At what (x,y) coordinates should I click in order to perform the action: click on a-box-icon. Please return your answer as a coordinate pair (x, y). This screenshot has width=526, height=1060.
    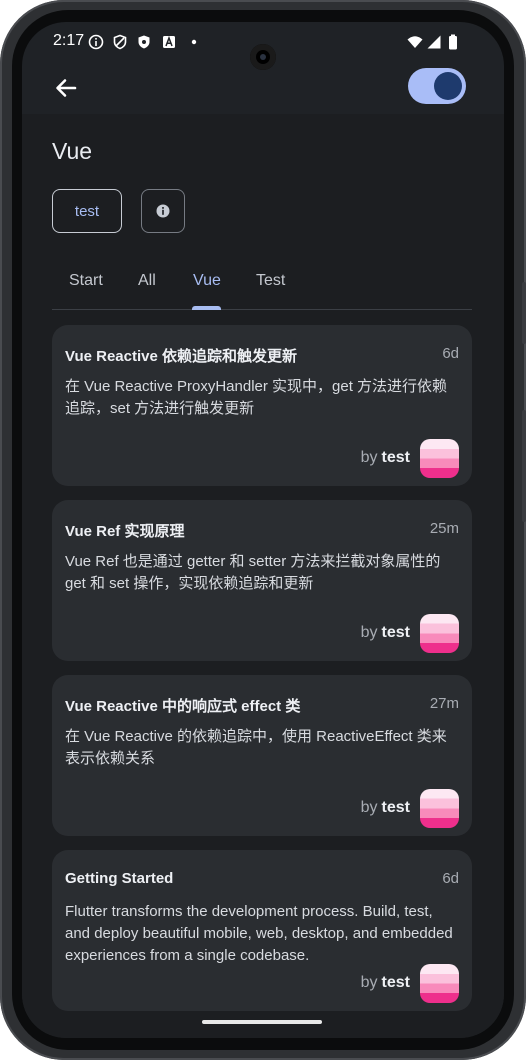
    Looking at the image, I should click on (169, 41).